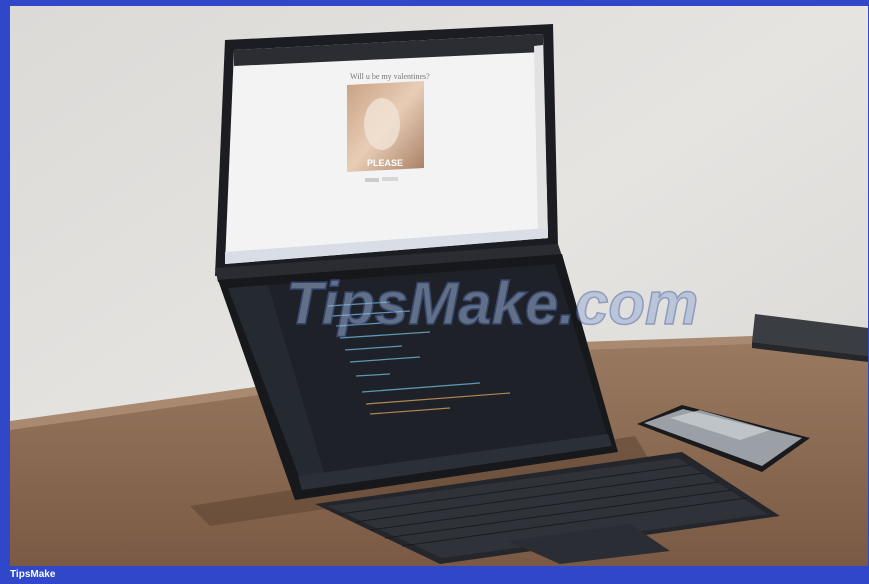 The height and width of the screenshot is (584, 869). What do you see at coordinates (434, 575) in the screenshot?
I see `footer-bar: TipsMake` at bounding box center [434, 575].